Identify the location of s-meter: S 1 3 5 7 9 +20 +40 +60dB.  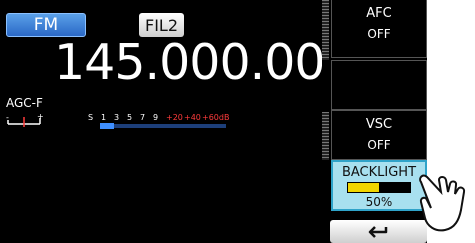
(158, 121).